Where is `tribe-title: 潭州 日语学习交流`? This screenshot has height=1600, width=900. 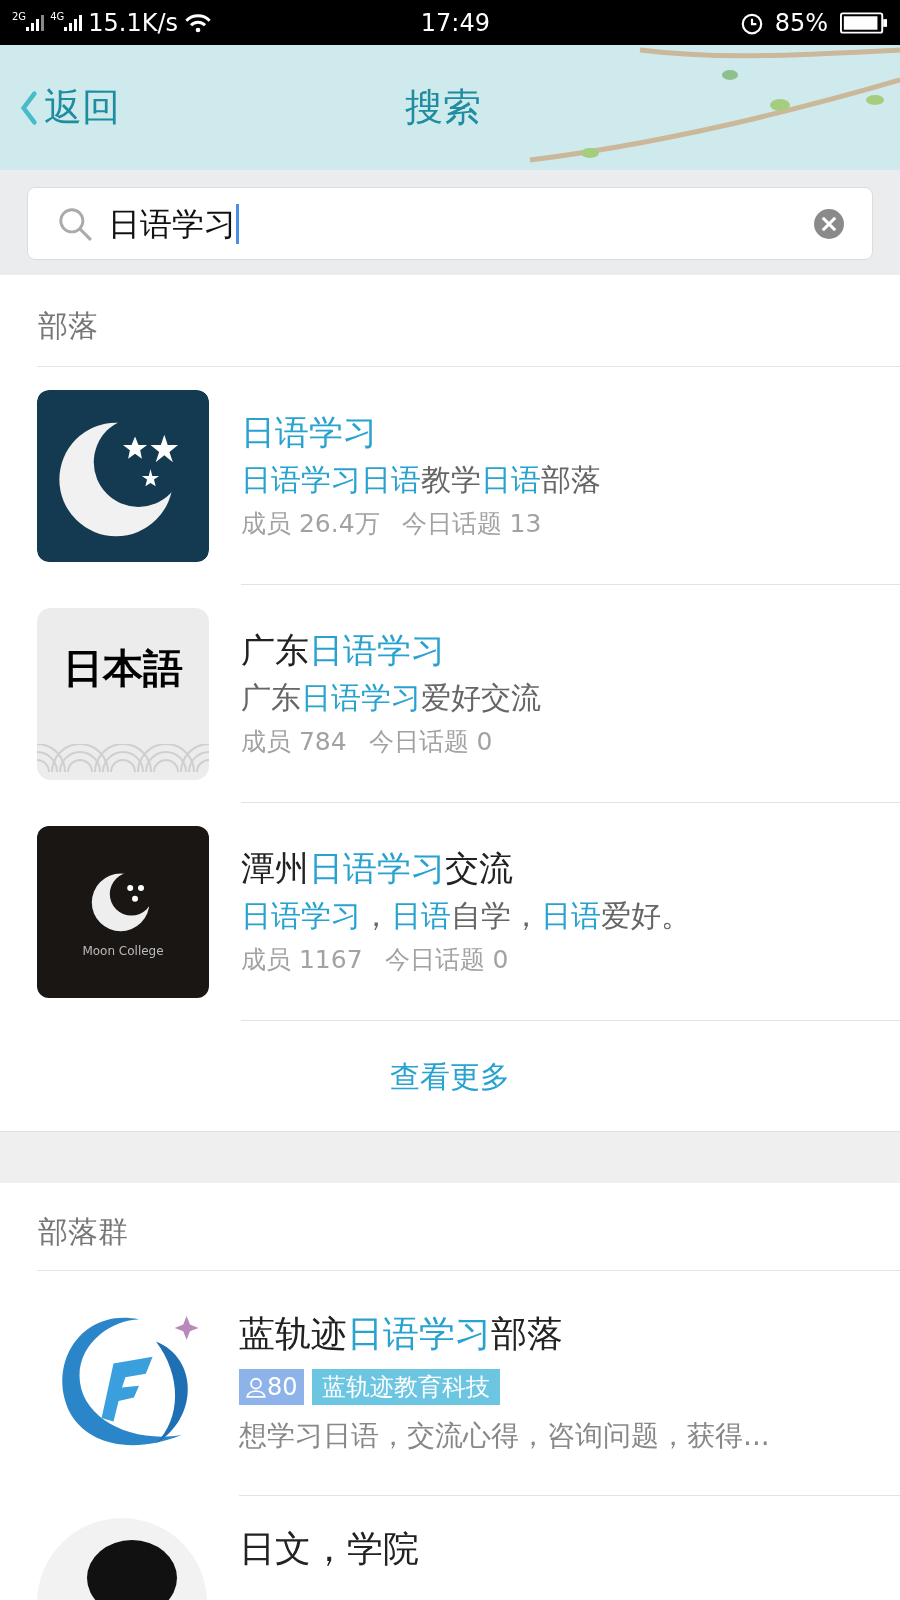 tribe-title: 潭州 日语学习交流 is located at coordinates (377, 867).